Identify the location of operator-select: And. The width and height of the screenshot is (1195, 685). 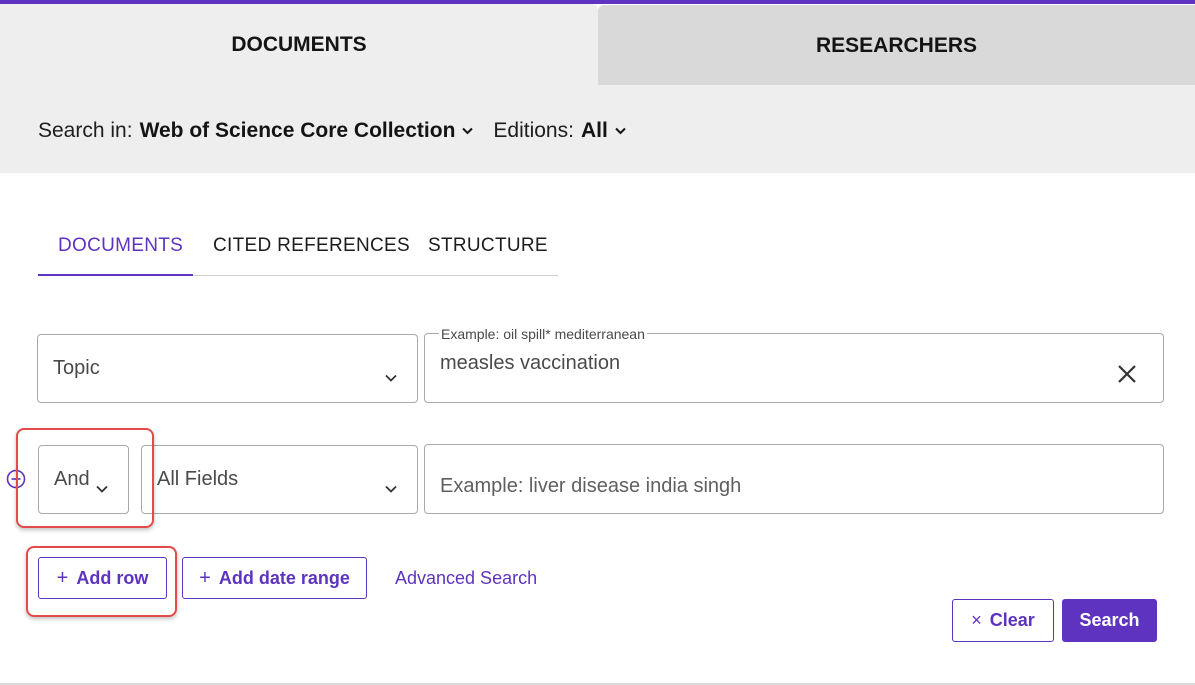
(83, 479).